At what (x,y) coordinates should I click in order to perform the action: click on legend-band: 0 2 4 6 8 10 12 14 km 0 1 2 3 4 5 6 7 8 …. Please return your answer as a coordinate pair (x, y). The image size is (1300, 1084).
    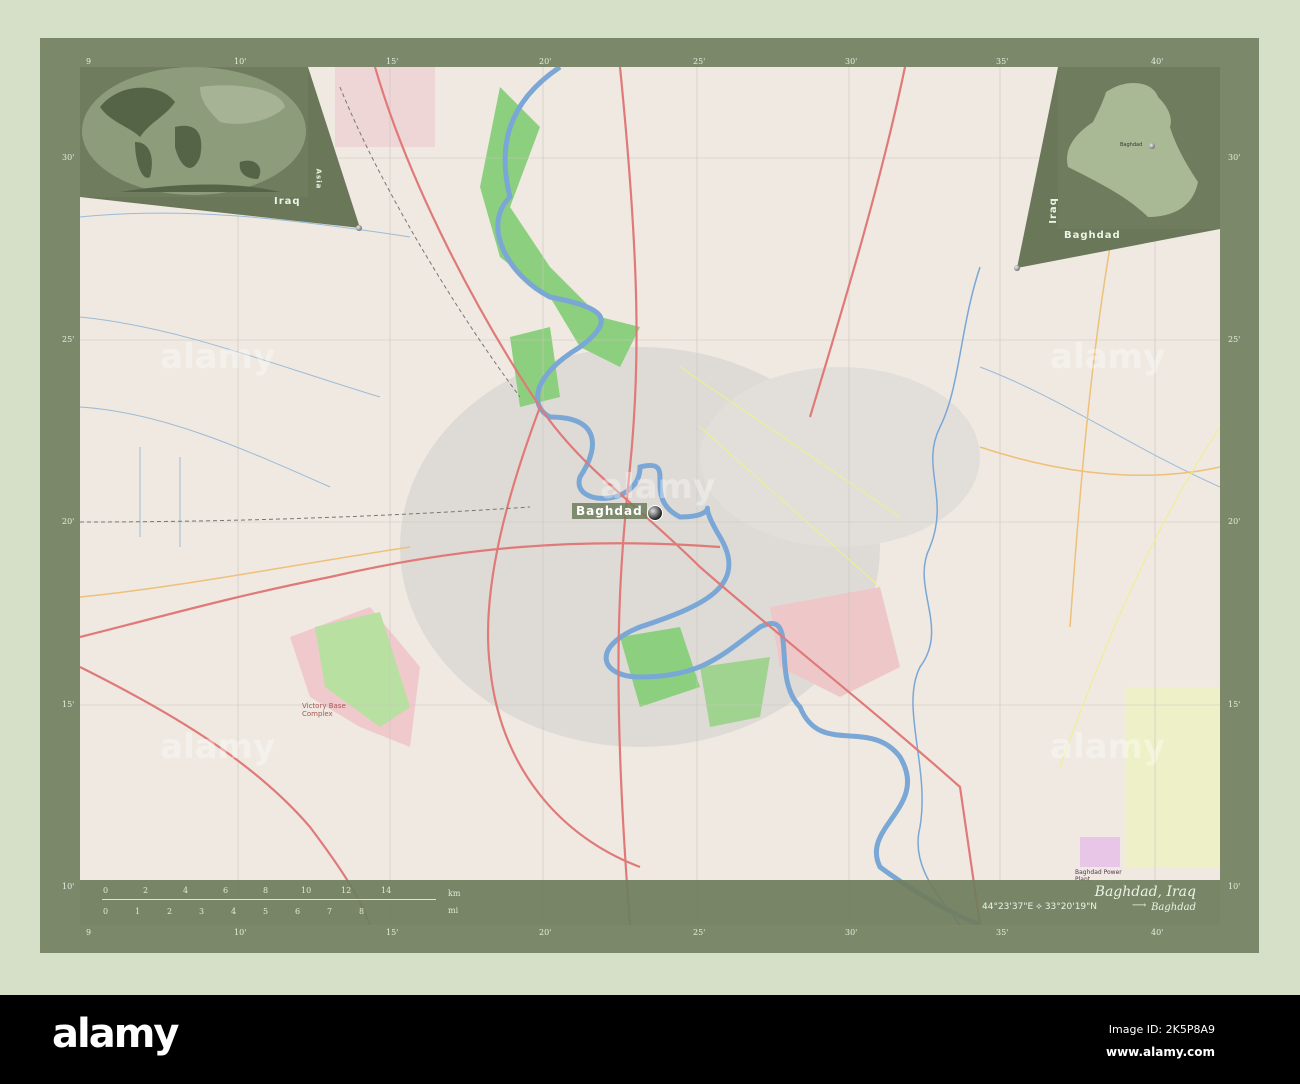
    Looking at the image, I should click on (650, 902).